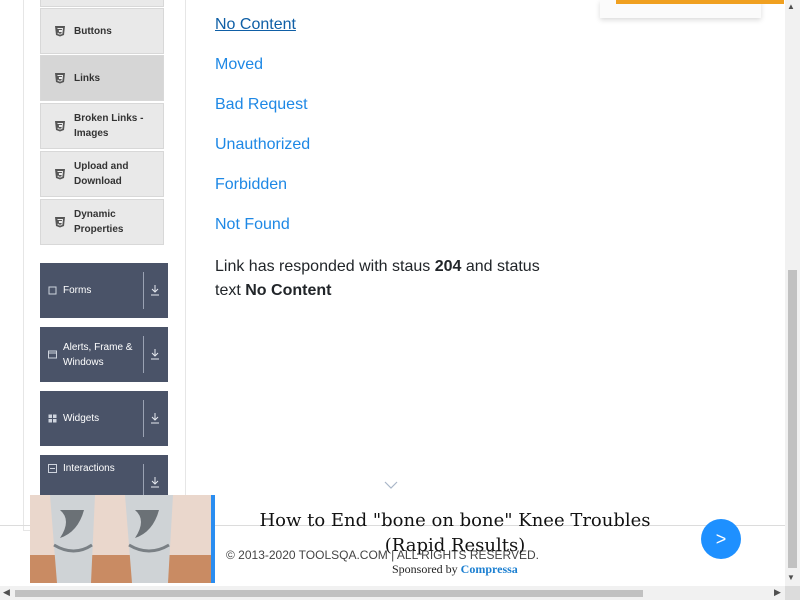 The width and height of the screenshot is (800, 600). Describe the element at coordinates (6, 592) in the screenshot. I see `scroll-left-icon: ◀` at that location.